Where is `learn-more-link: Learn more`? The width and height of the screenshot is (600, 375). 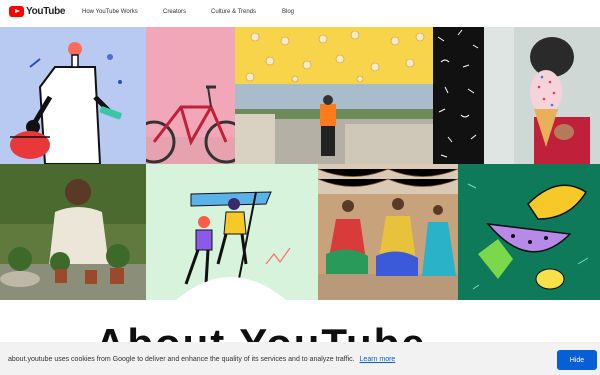 learn-more-link: Learn more is located at coordinates (378, 359).